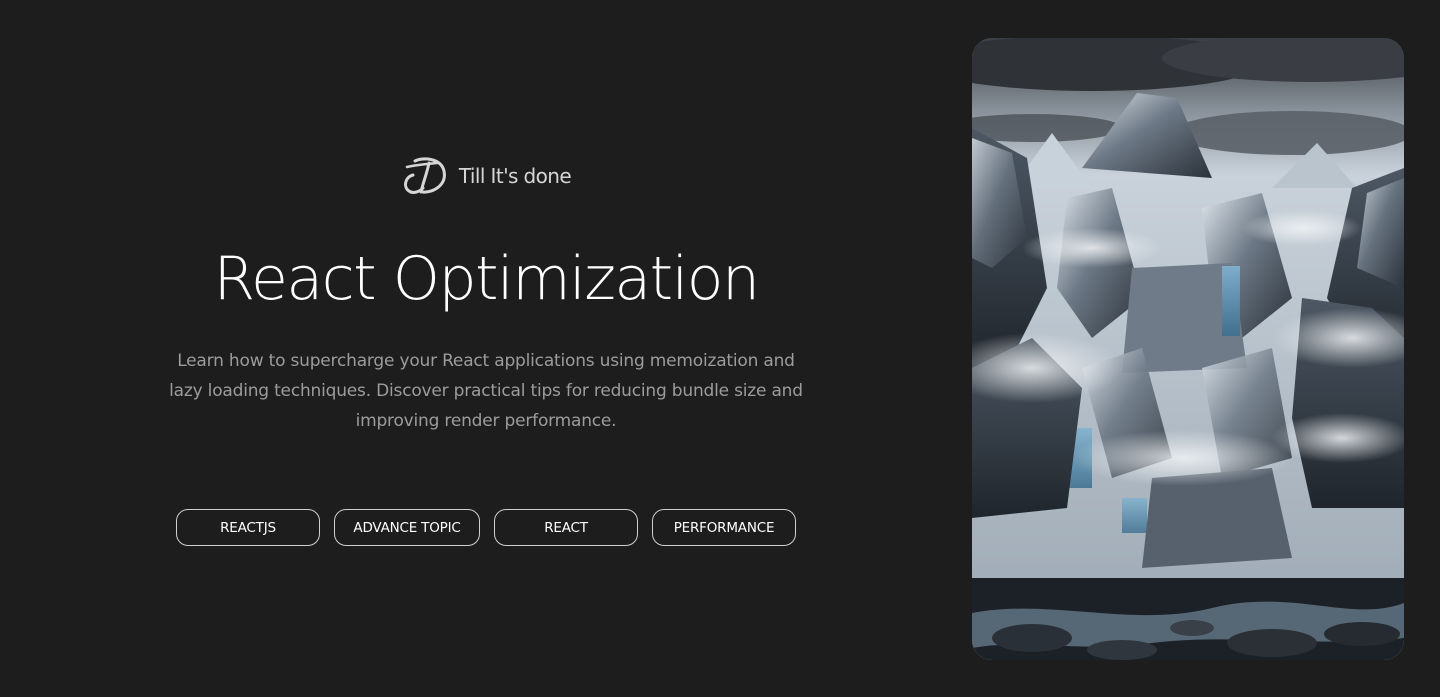 Image resolution: width=1440 pixels, height=697 pixels. I want to click on brand: Till It's done, so click(486, 176).